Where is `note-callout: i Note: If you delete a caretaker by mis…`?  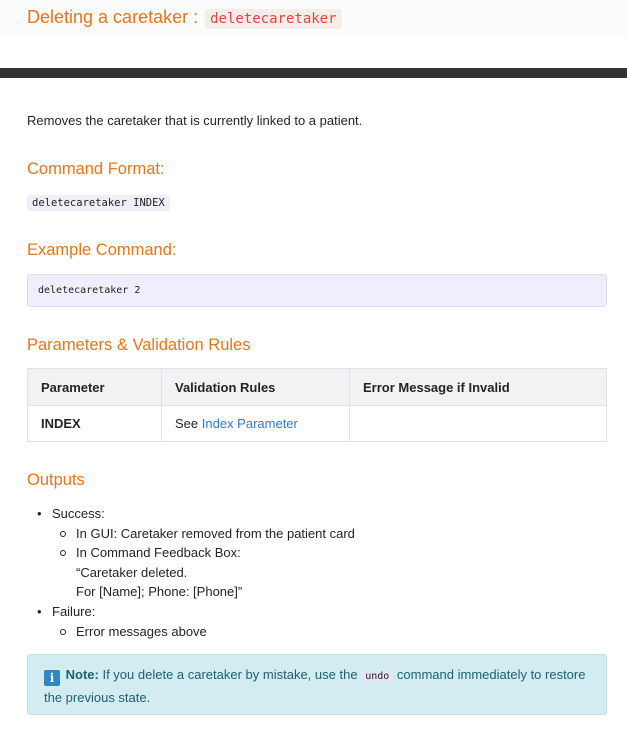
note-callout: i Note: If you delete a caretaker by mis… is located at coordinates (317, 684).